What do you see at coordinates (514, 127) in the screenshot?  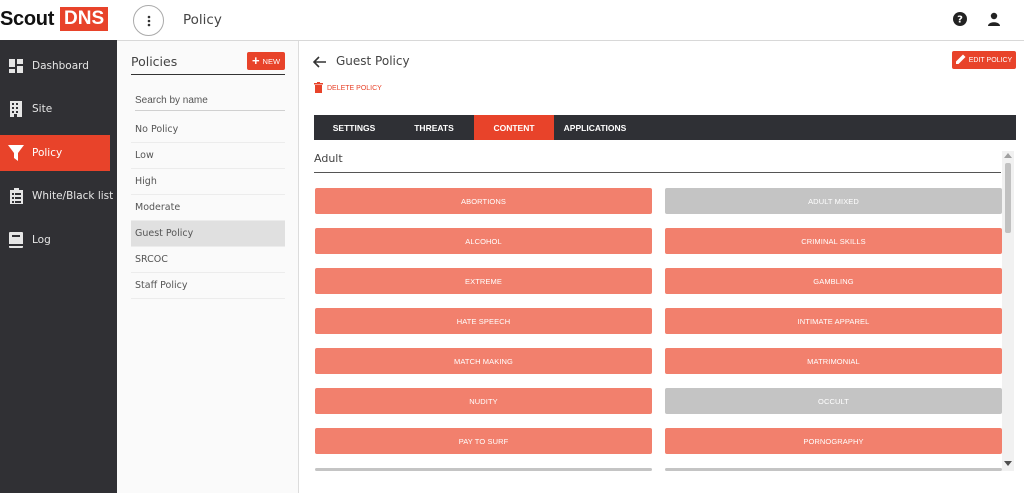 I see `tab-content: CONTENT` at bounding box center [514, 127].